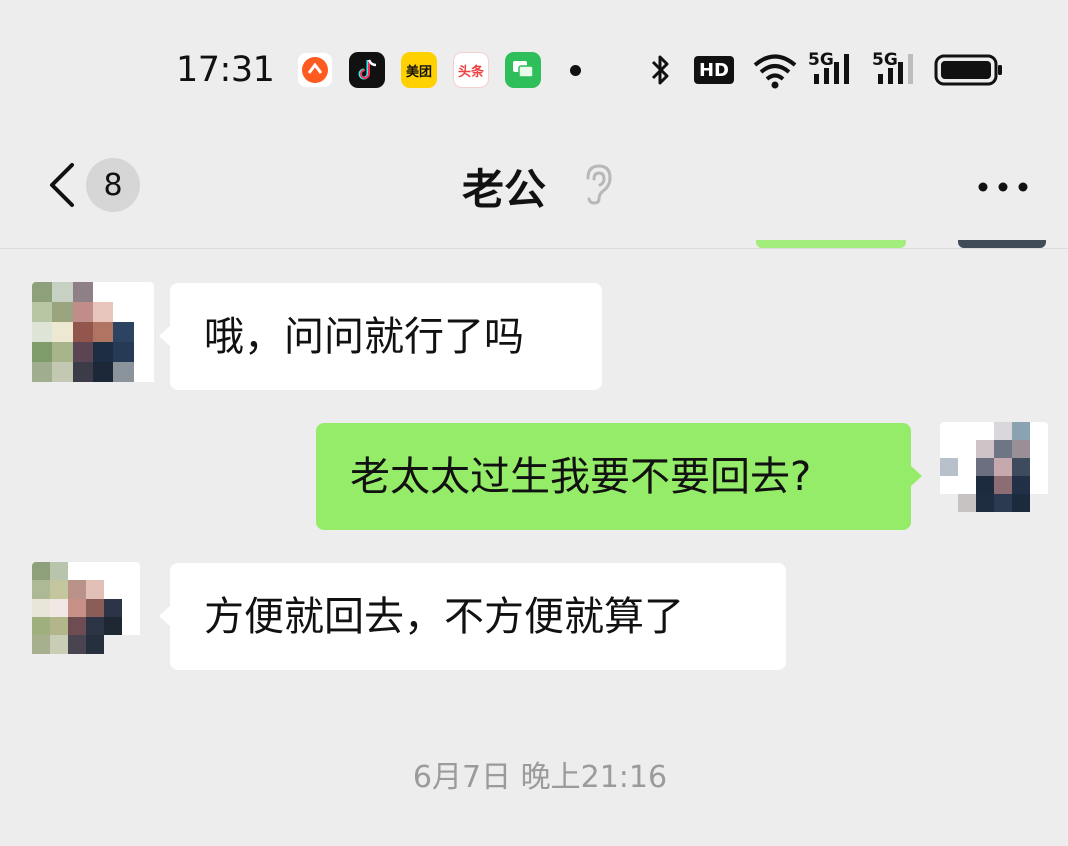 The image size is (1068, 846). What do you see at coordinates (613, 476) in the screenshot?
I see `message-bubble-sent: 老太太过生我要不要回去?` at bounding box center [613, 476].